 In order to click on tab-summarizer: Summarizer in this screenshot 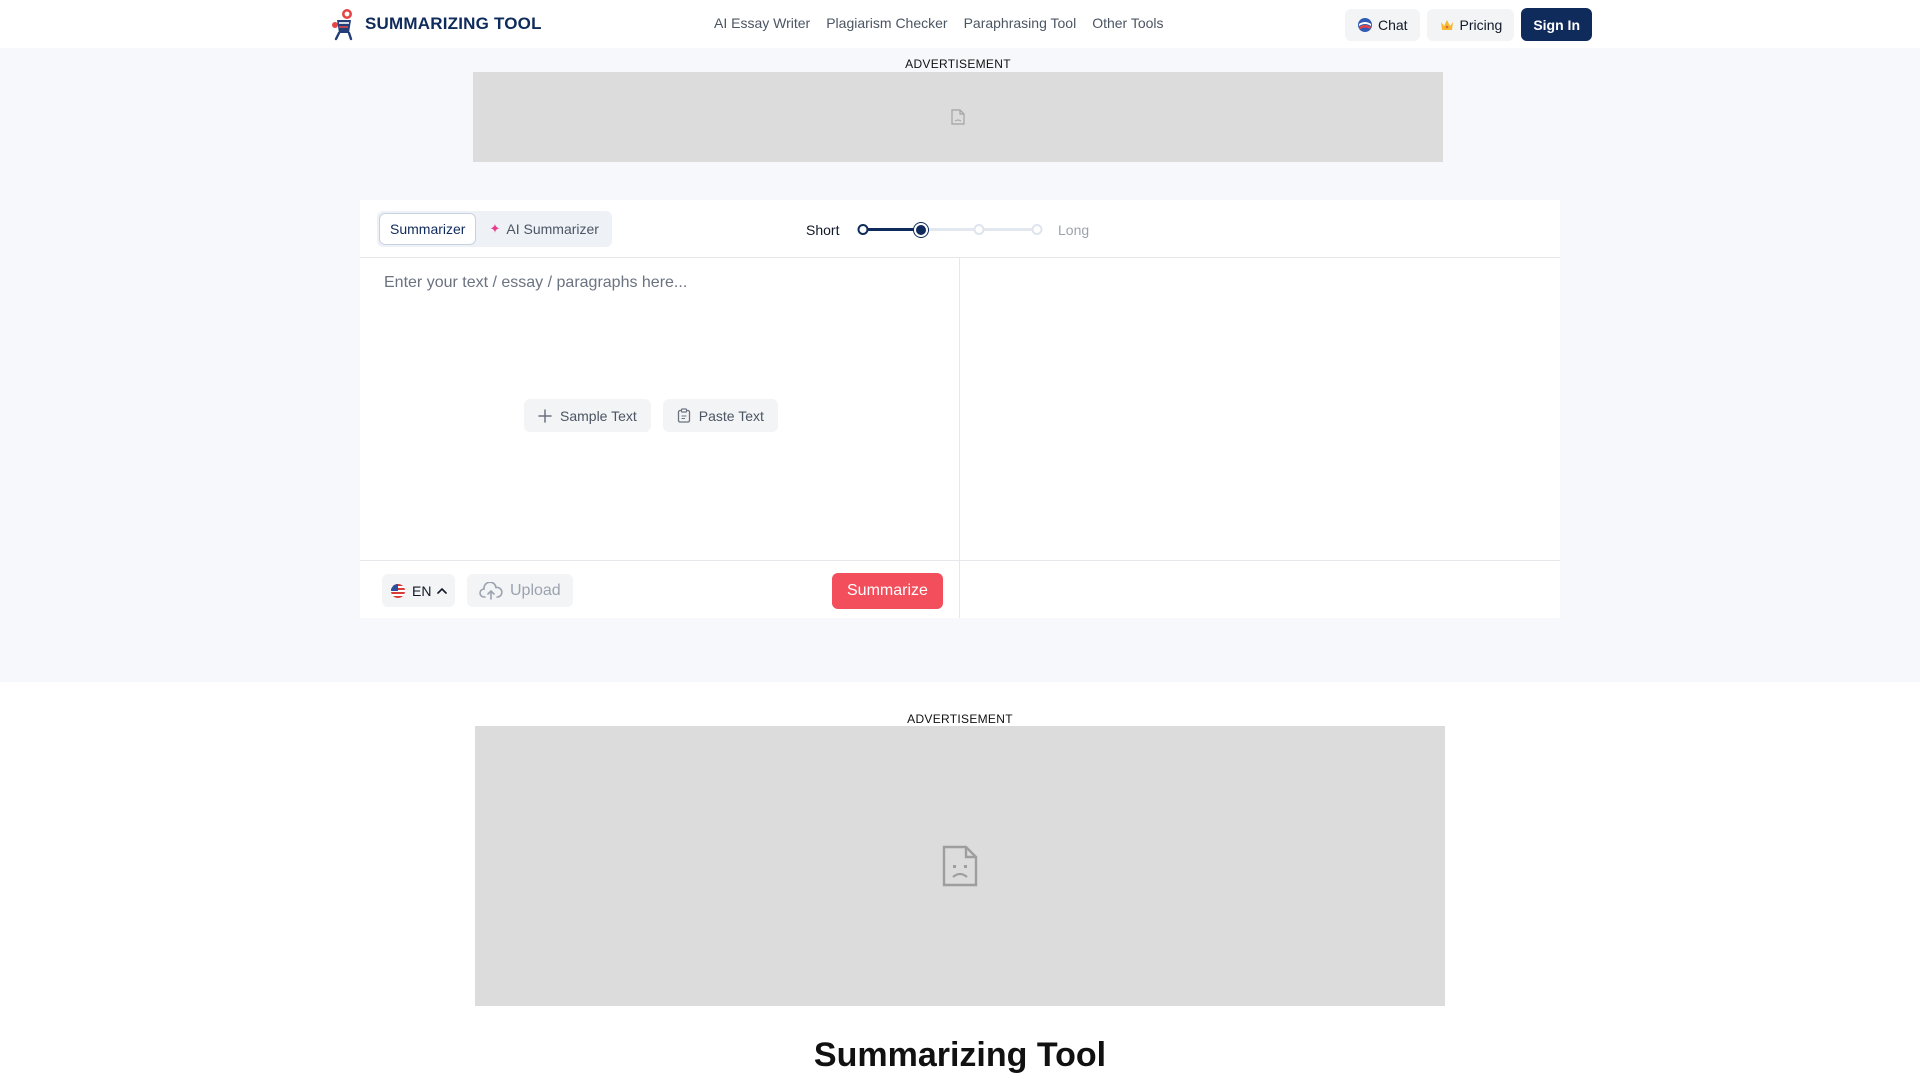, I will do `click(428, 229)`.